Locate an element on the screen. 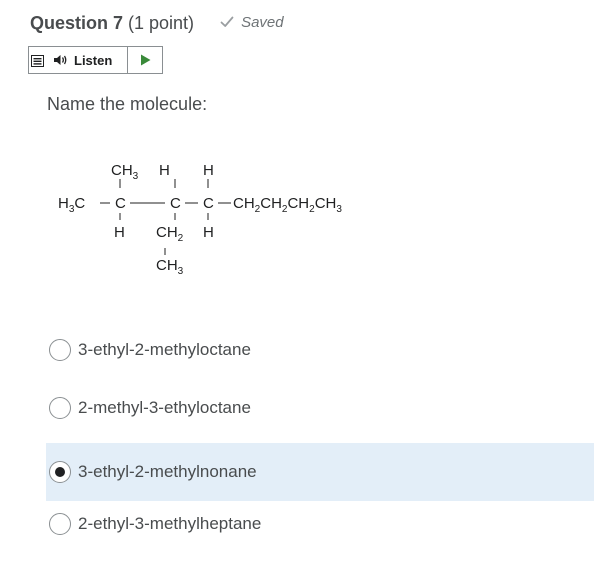 Image resolution: width=594 pixels, height=561 pixels. answer-choice-3: 3-ethyl-2-methylnonane is located at coordinates (320, 472).